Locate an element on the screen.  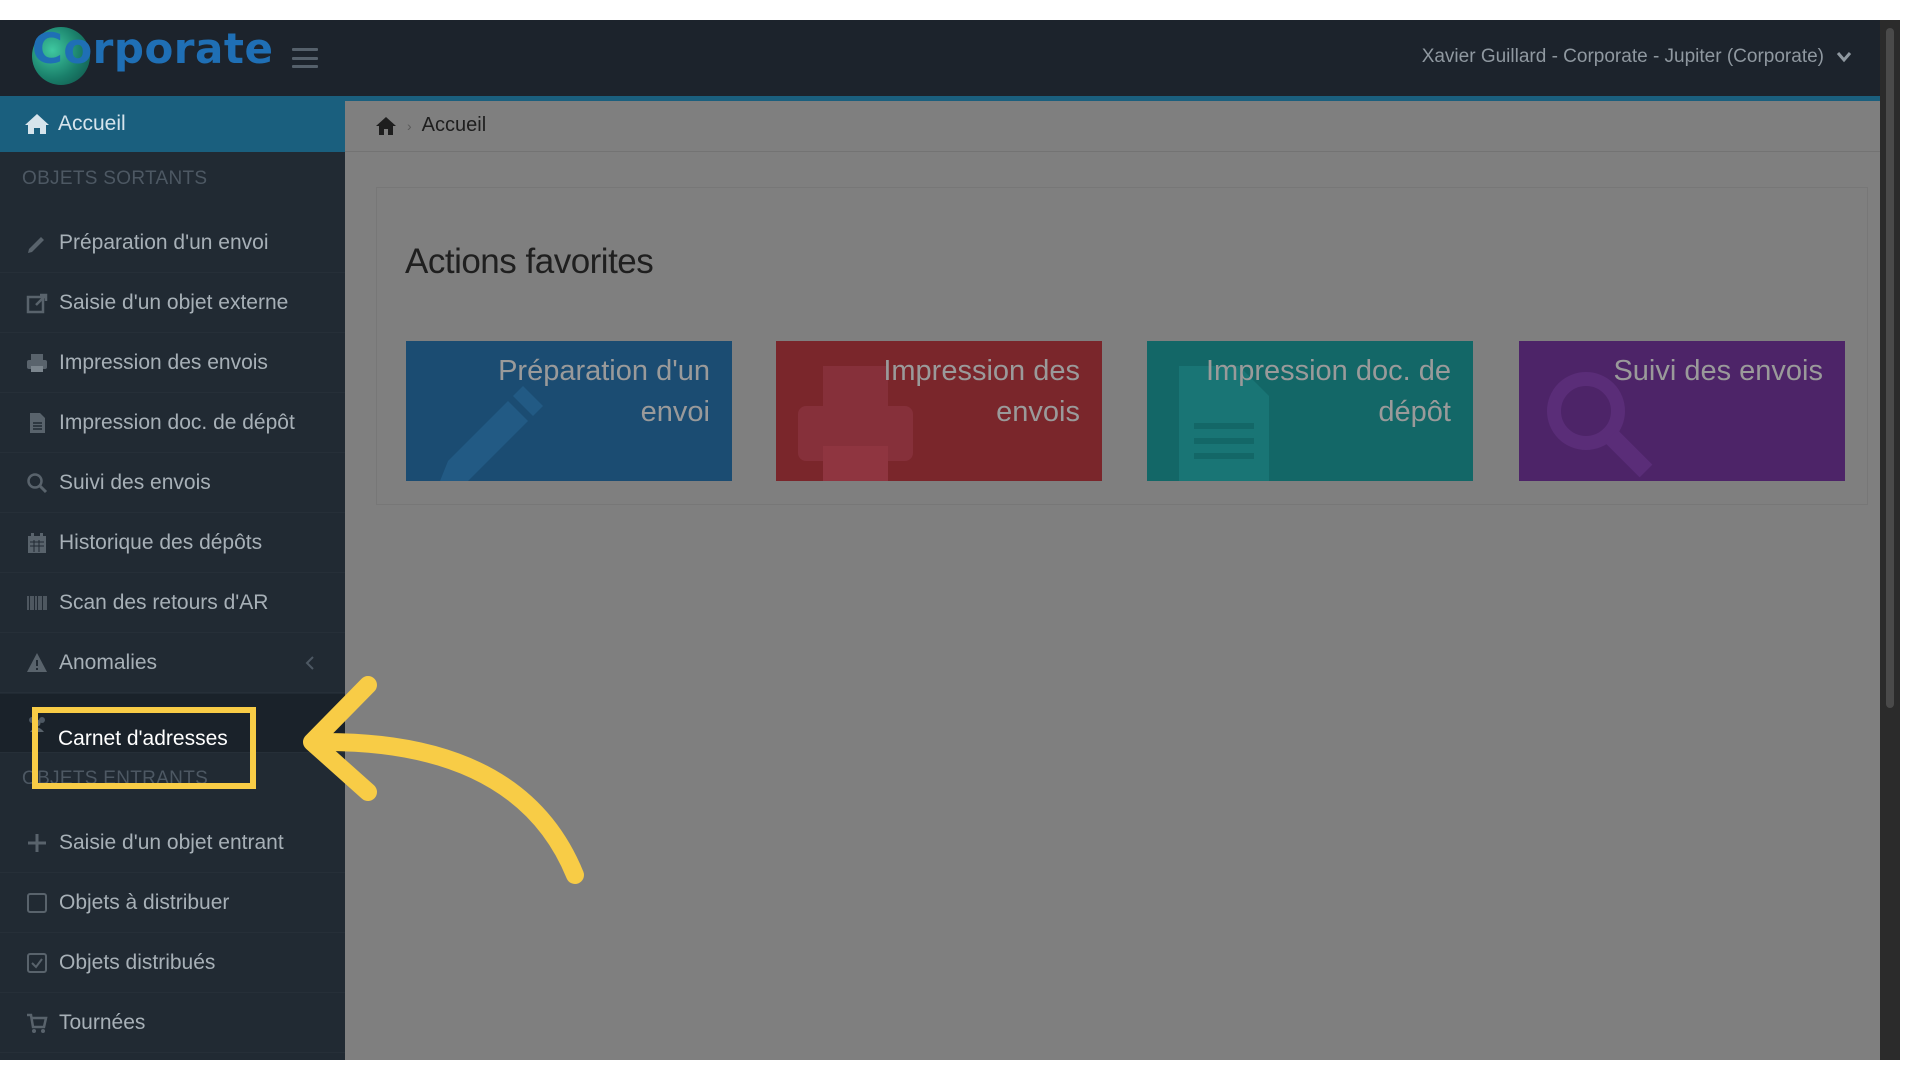
sidebar-item-tournees: Tournées is located at coordinates (172, 1023).